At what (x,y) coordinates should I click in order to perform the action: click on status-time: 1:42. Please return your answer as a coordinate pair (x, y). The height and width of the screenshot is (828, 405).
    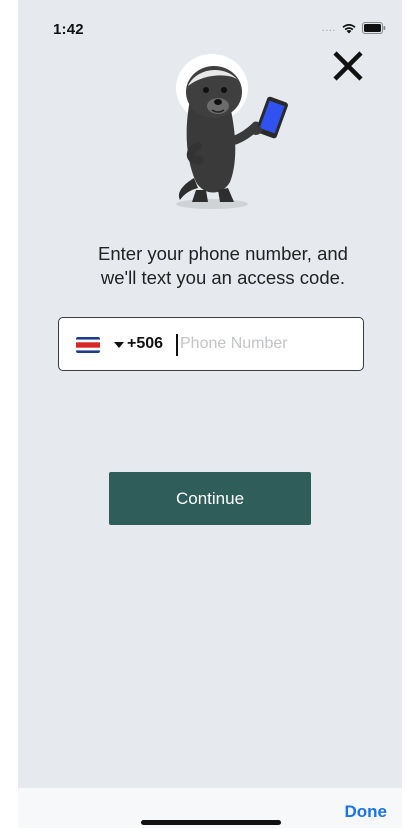
    Looking at the image, I should click on (68, 29).